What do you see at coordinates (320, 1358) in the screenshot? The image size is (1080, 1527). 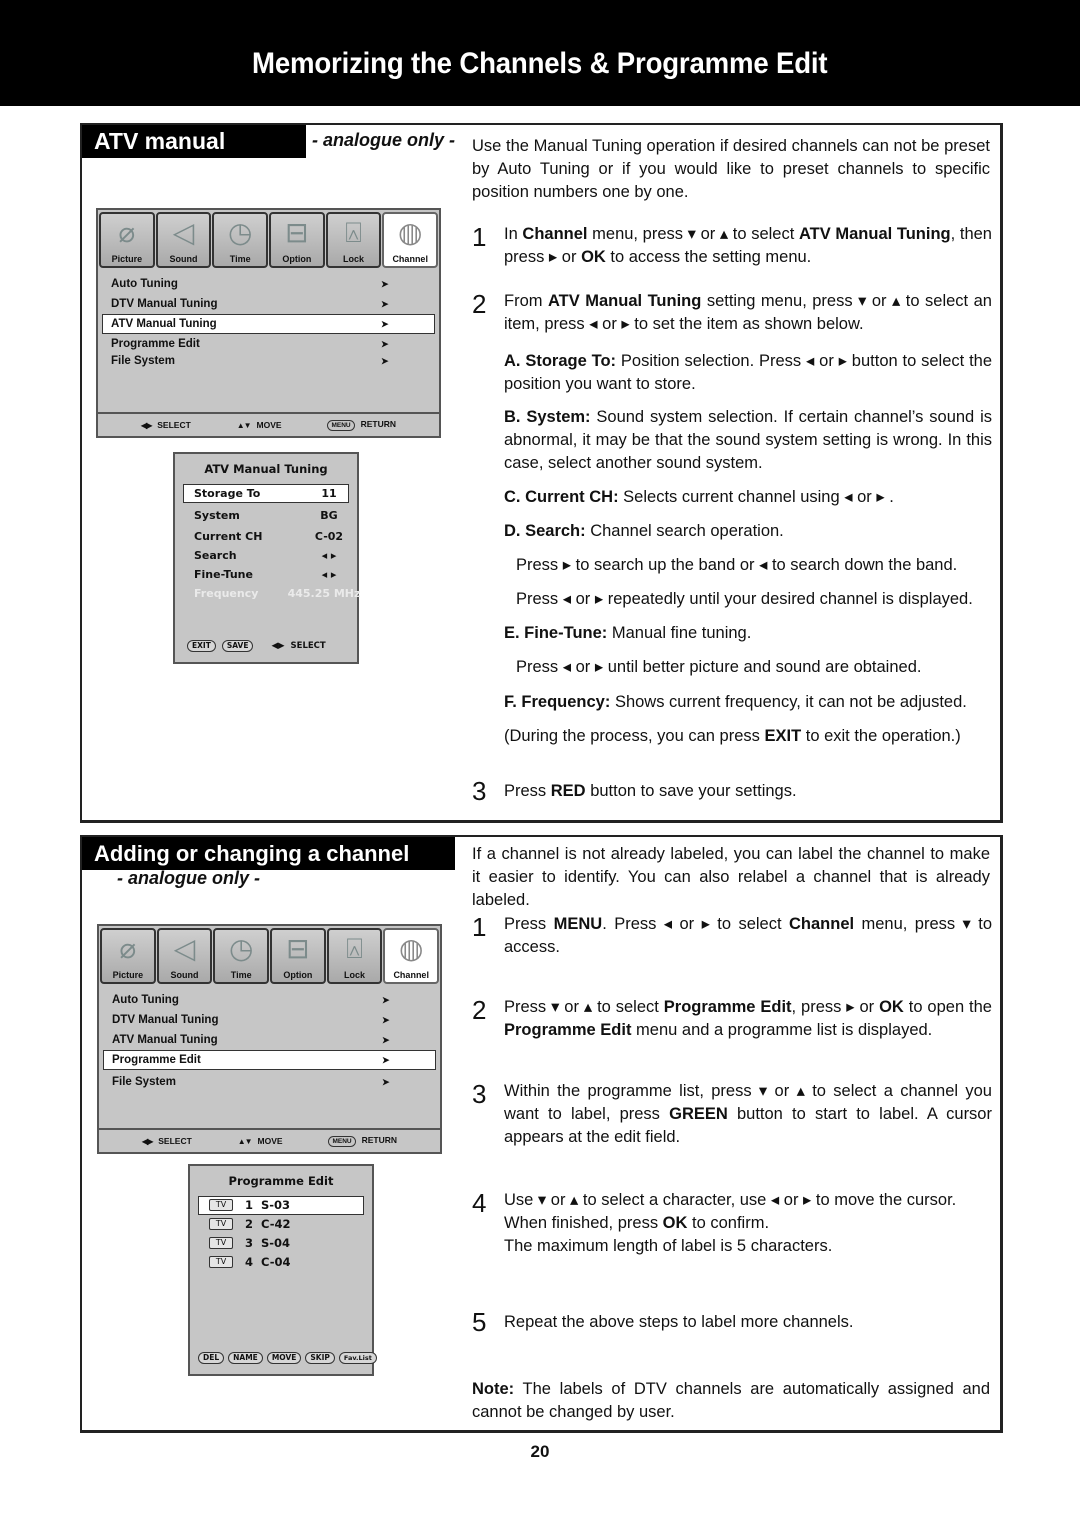 I see `skip-key: SKIP` at bounding box center [320, 1358].